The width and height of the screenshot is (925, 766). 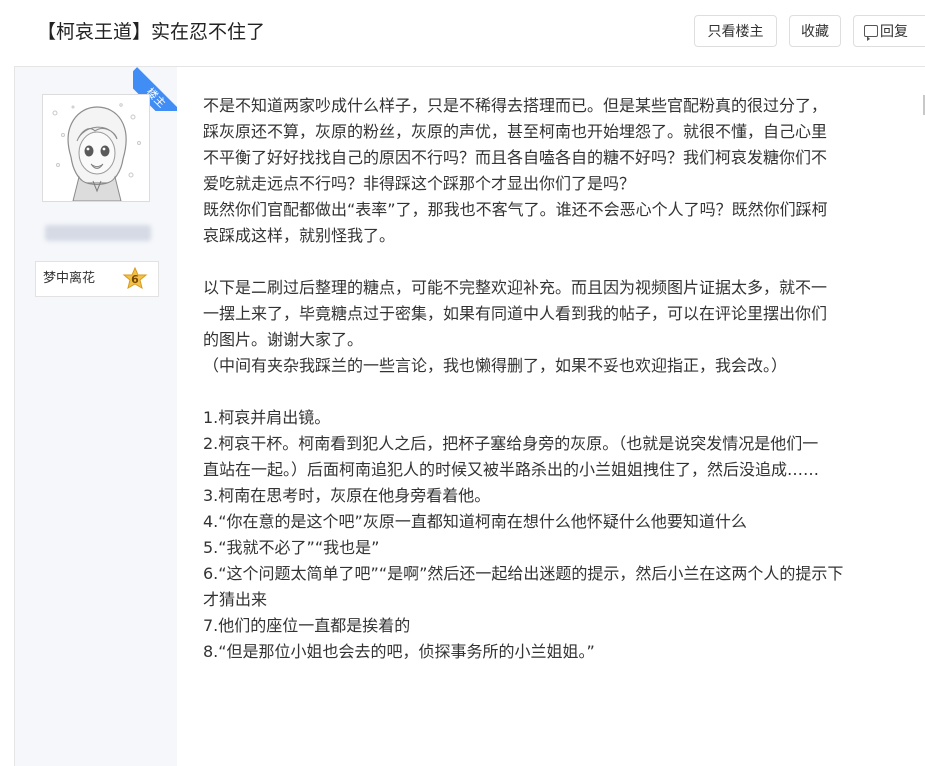 What do you see at coordinates (283, 339) in the screenshot?
I see `post-text-line: 的图片。谢谢大家了。` at bounding box center [283, 339].